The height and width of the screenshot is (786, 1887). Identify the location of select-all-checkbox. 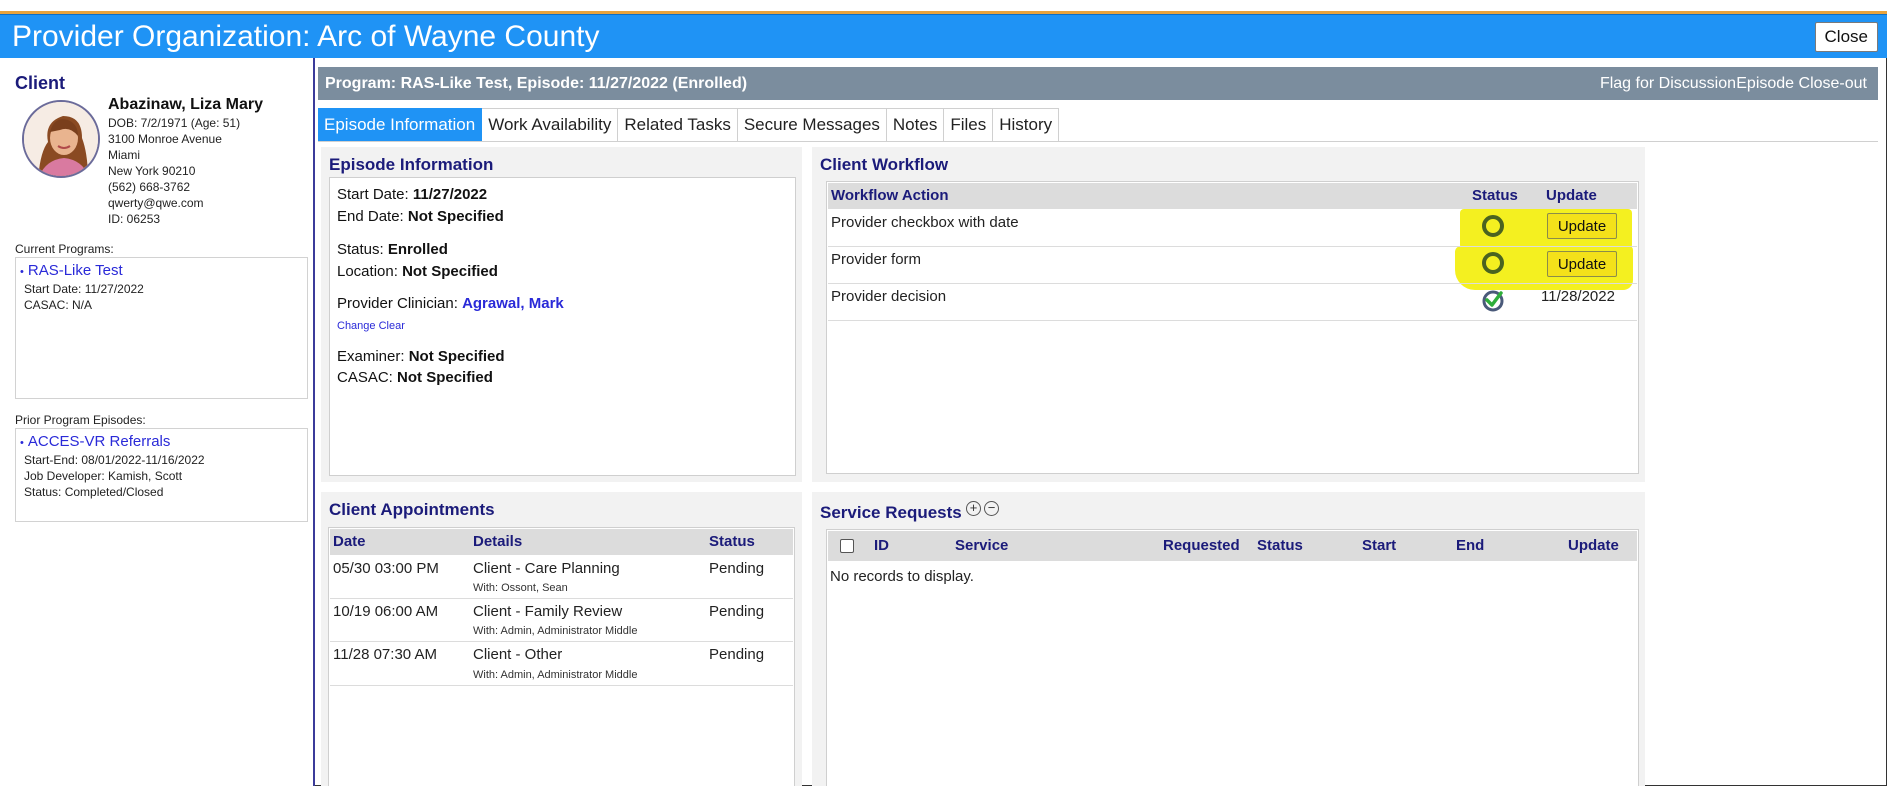
(847, 546).